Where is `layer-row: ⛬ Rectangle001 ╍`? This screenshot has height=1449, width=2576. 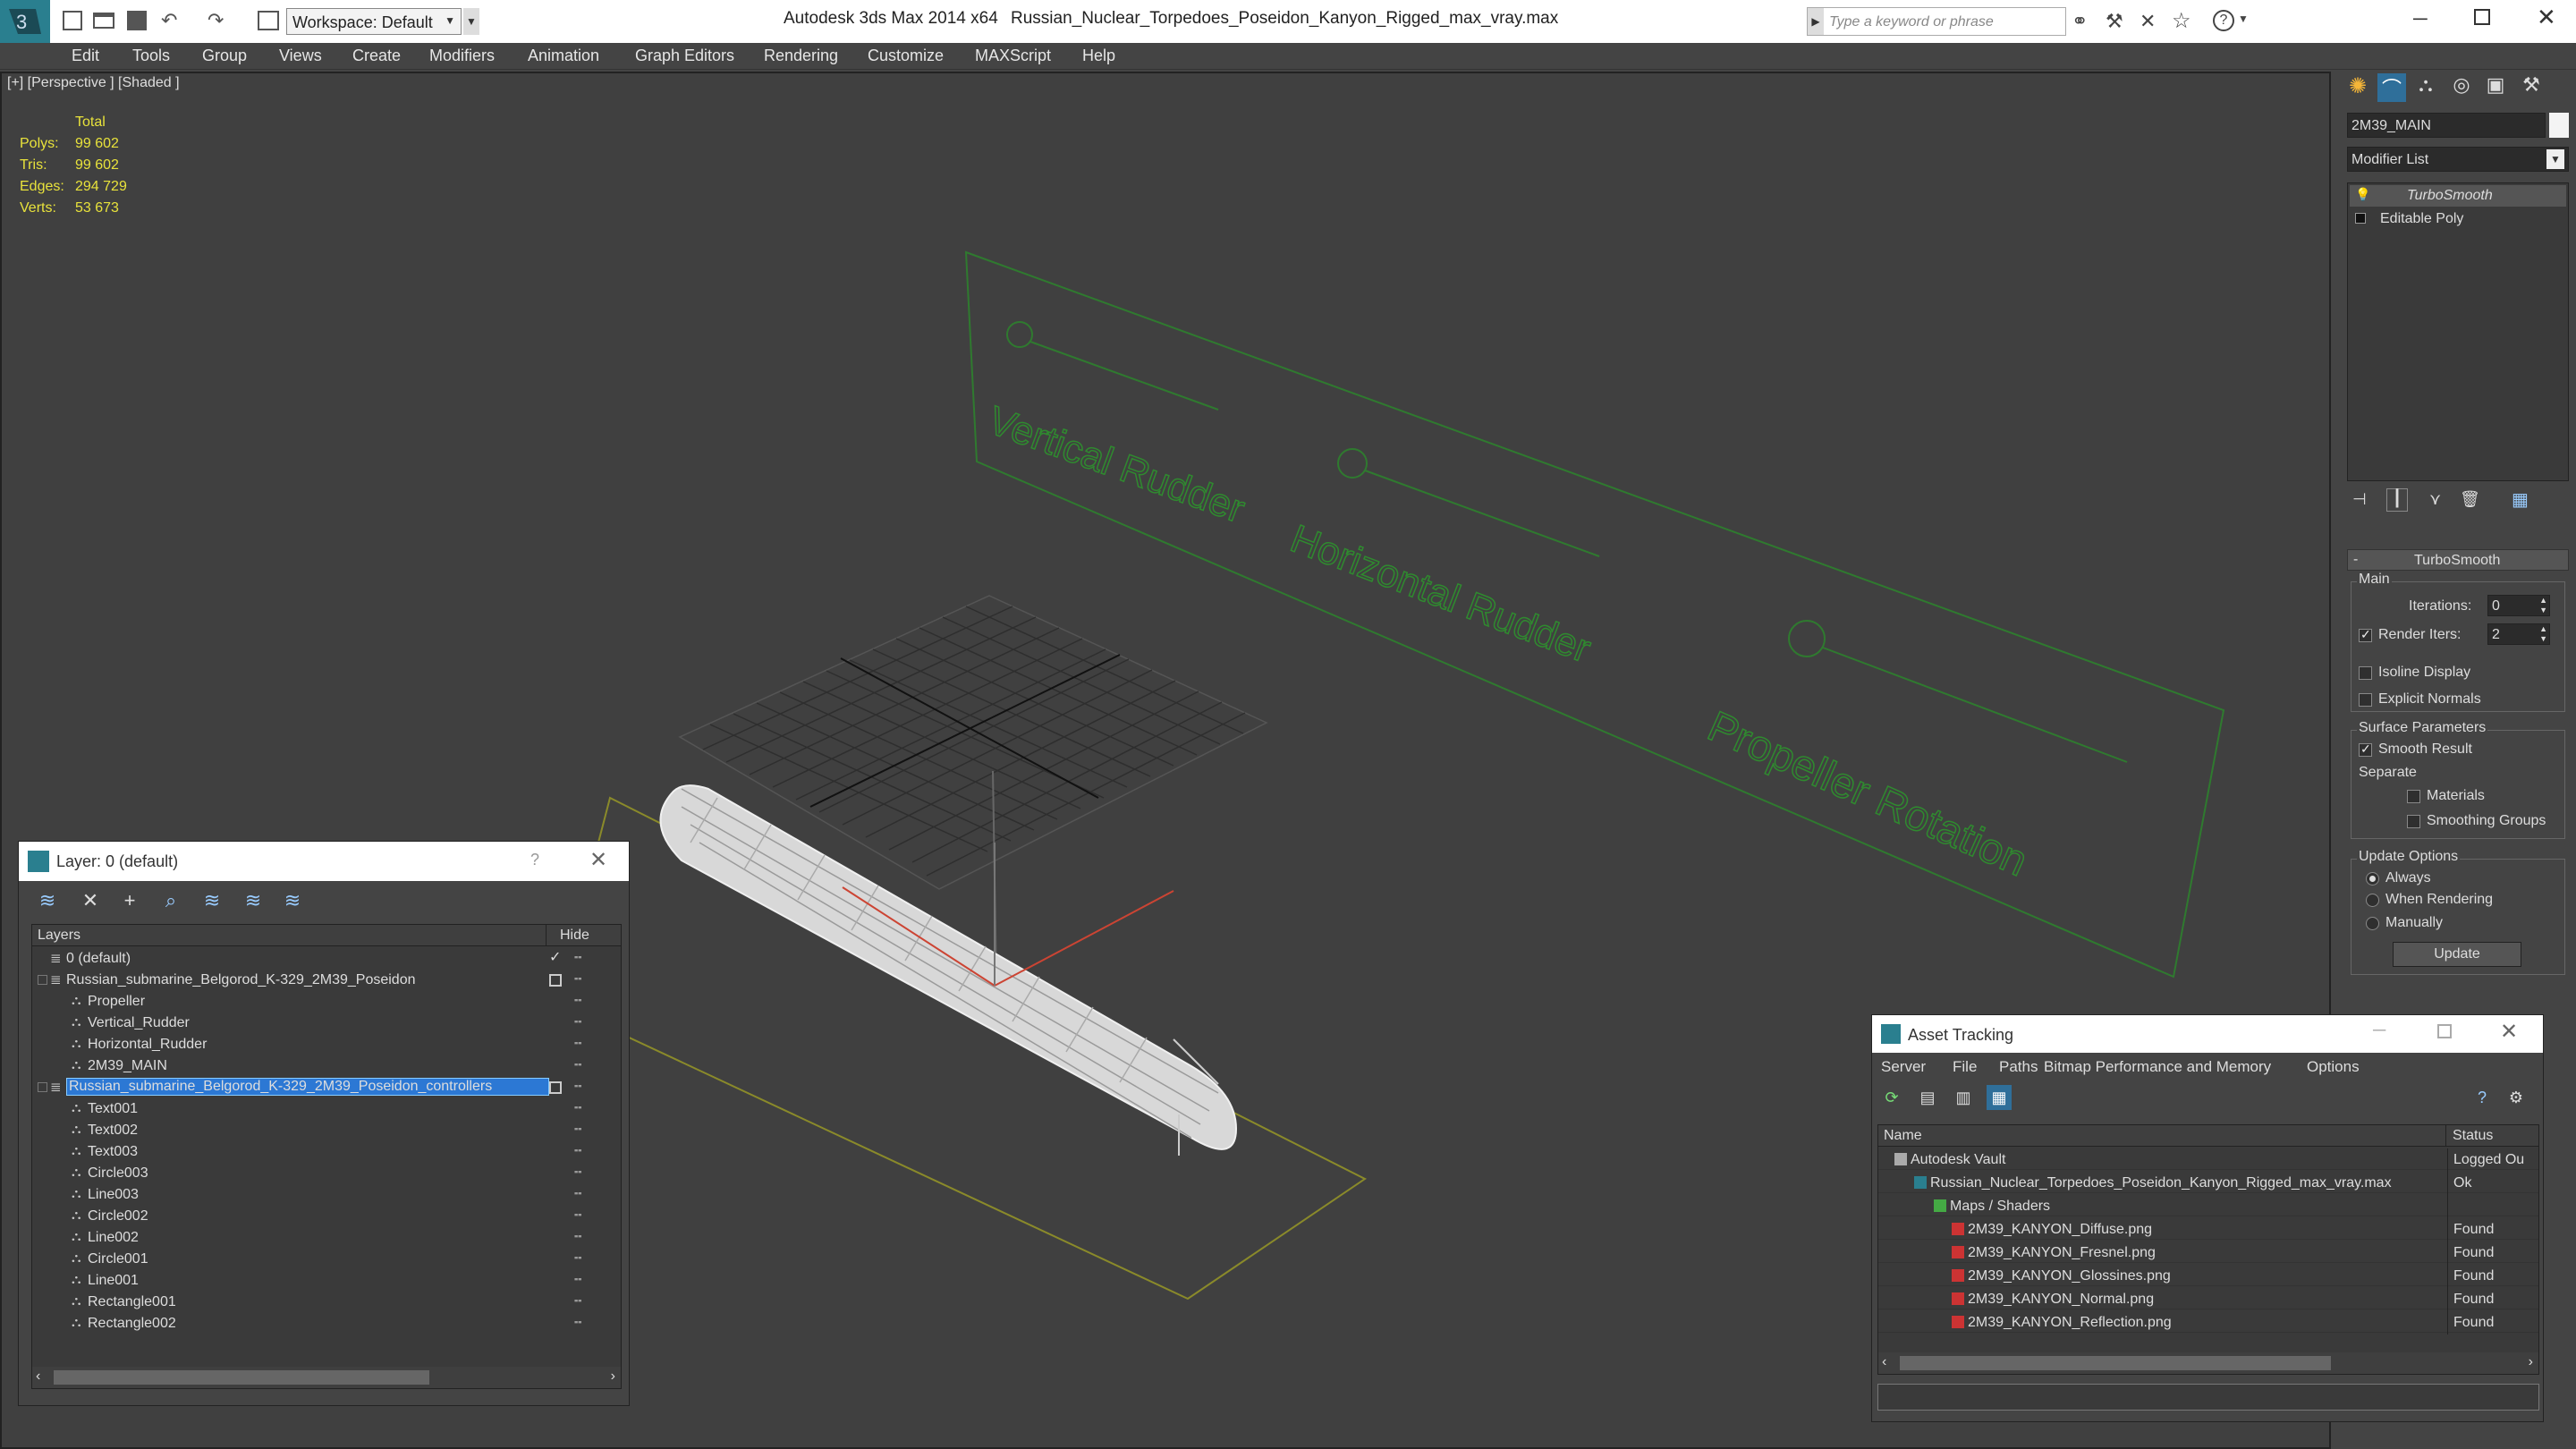
layer-row: ⛬ Rectangle001 ╍ is located at coordinates (326, 1302).